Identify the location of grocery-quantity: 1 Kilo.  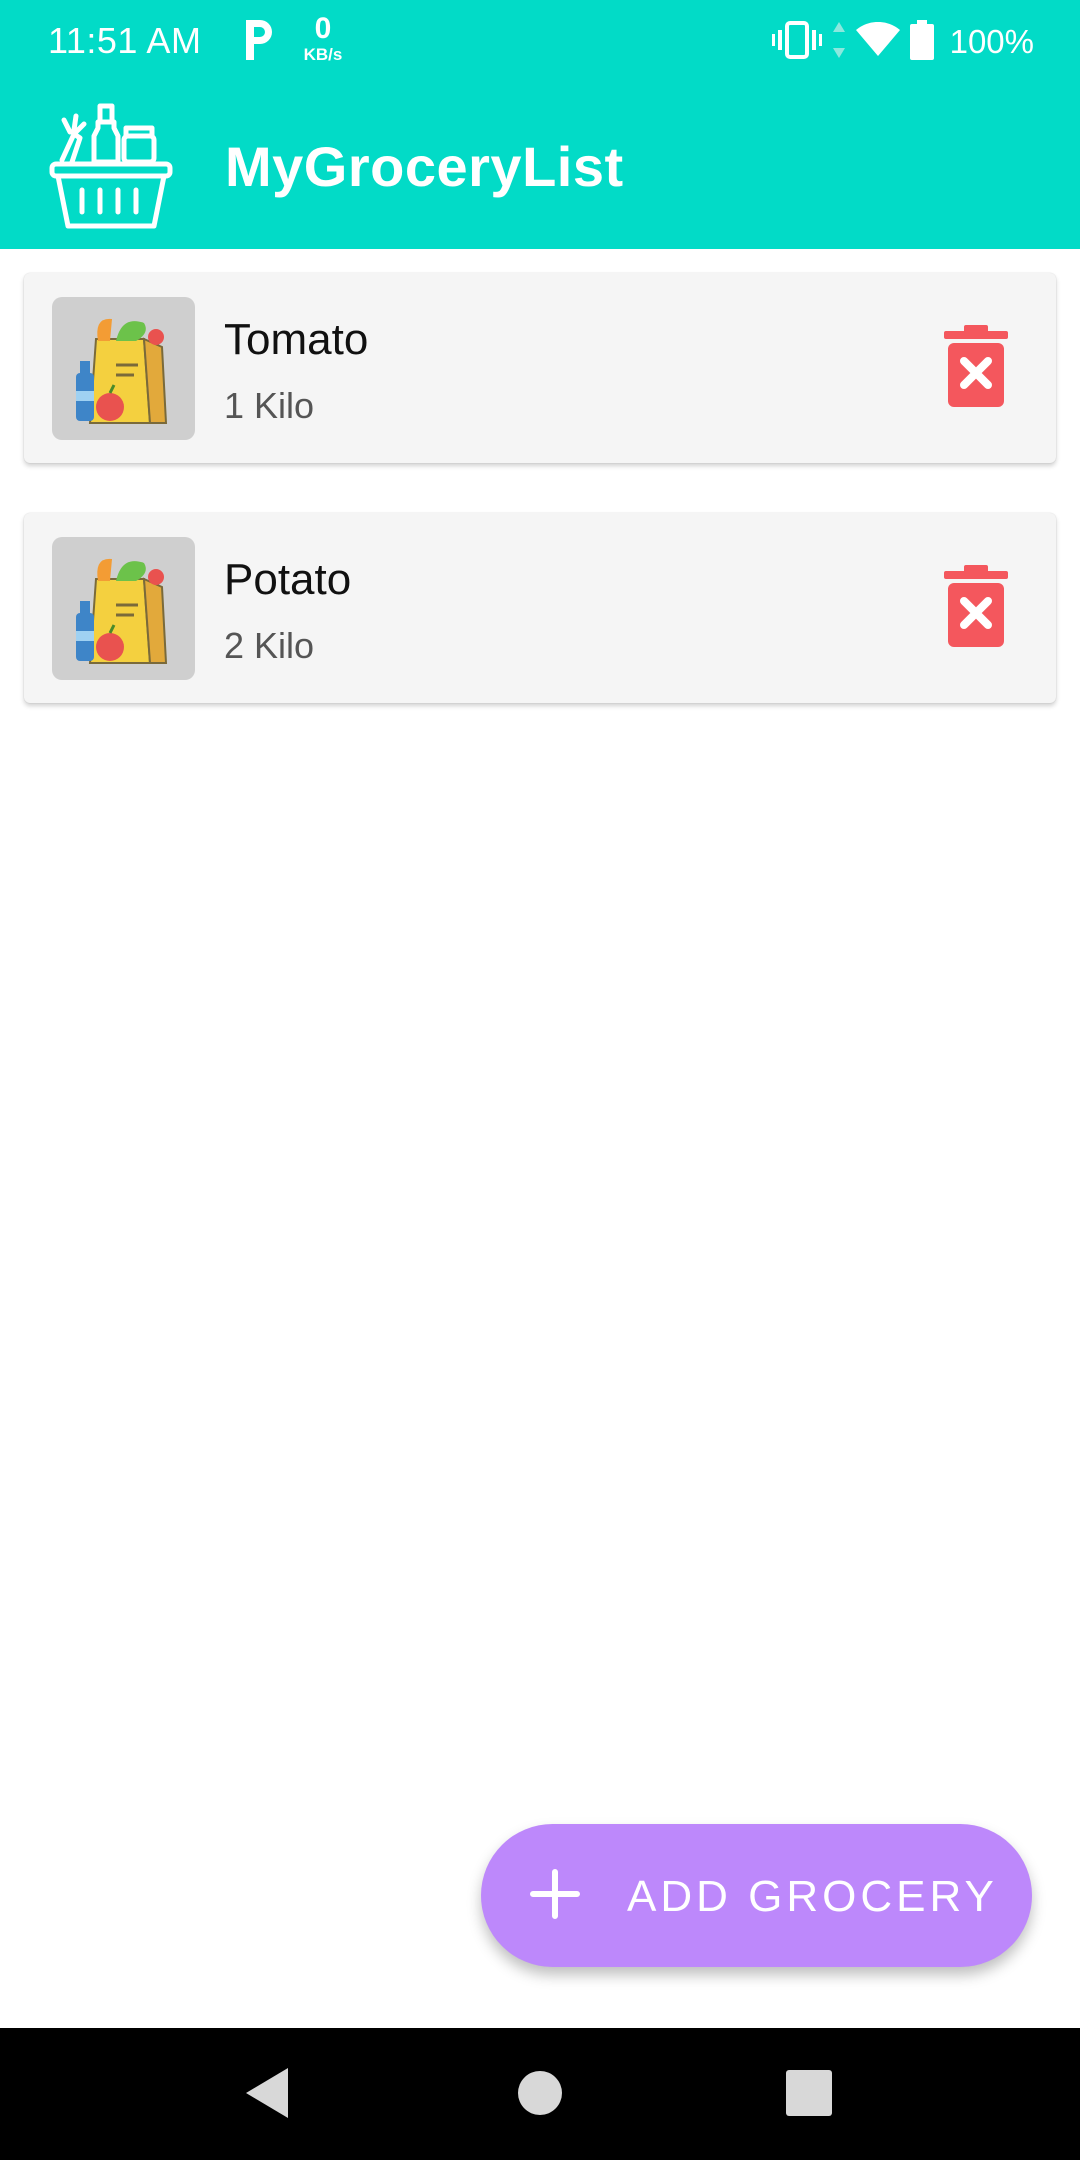
(269, 405).